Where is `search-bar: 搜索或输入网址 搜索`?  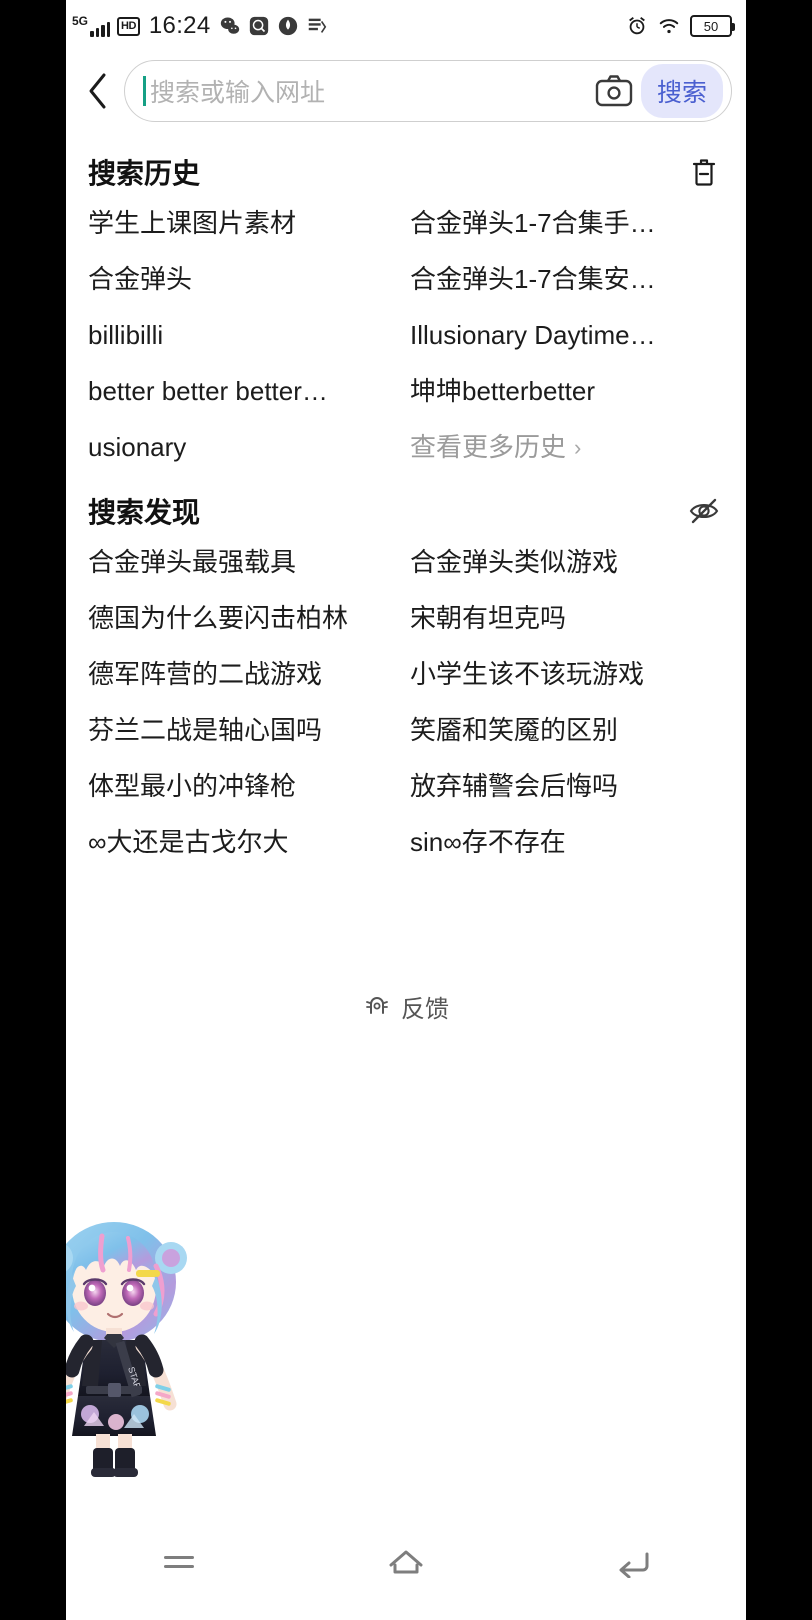
search-bar: 搜索或输入网址 搜索 is located at coordinates (406, 94).